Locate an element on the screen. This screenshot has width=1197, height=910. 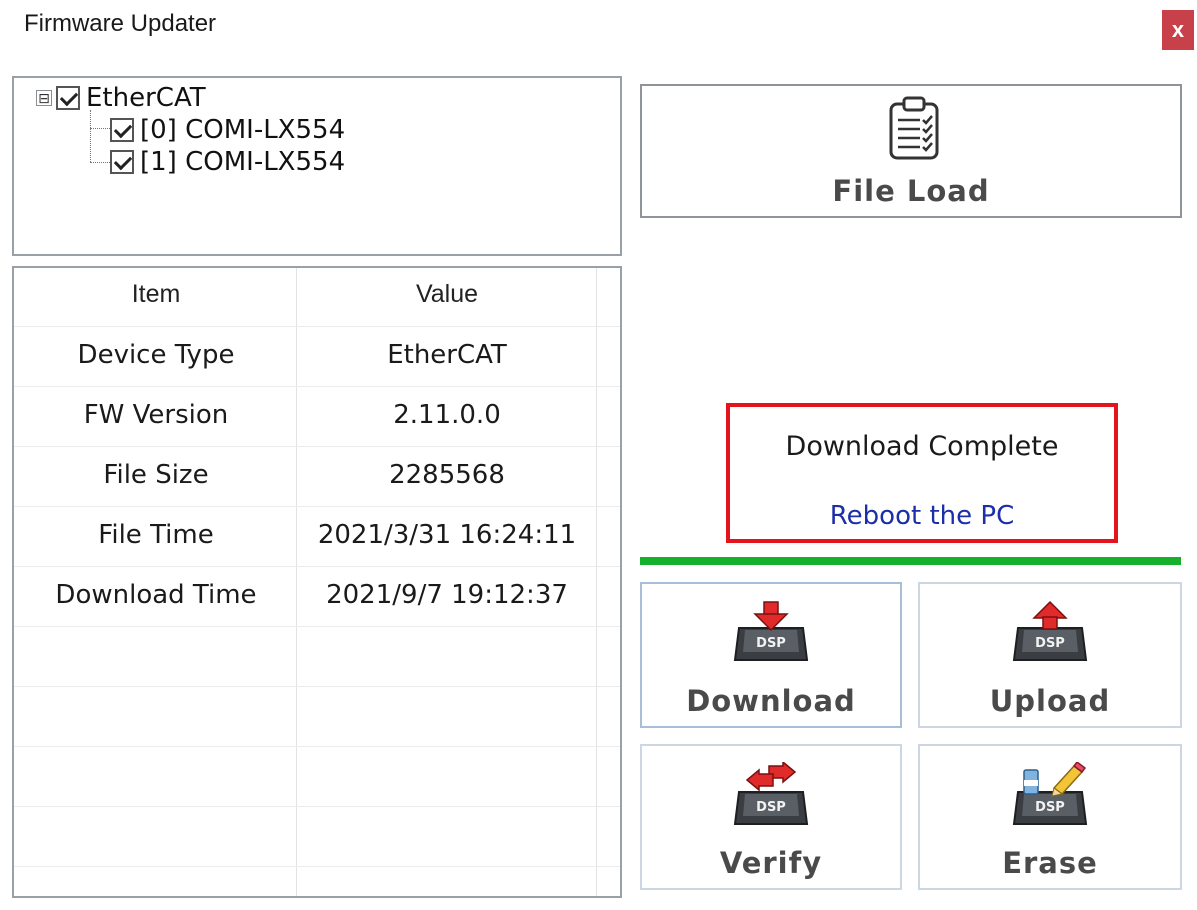
erase-button: DSP Erase is located at coordinates (1050, 817).